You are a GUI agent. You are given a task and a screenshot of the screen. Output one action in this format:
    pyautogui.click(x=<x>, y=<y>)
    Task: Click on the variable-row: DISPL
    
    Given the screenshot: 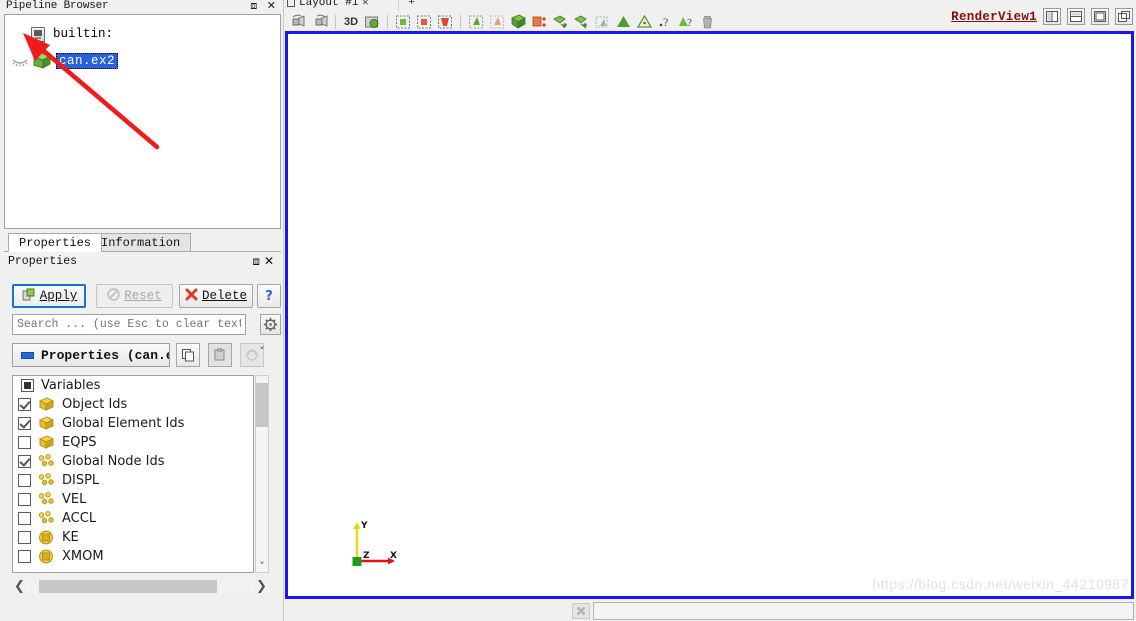 What is the action you would take?
    pyautogui.click(x=133, y=480)
    